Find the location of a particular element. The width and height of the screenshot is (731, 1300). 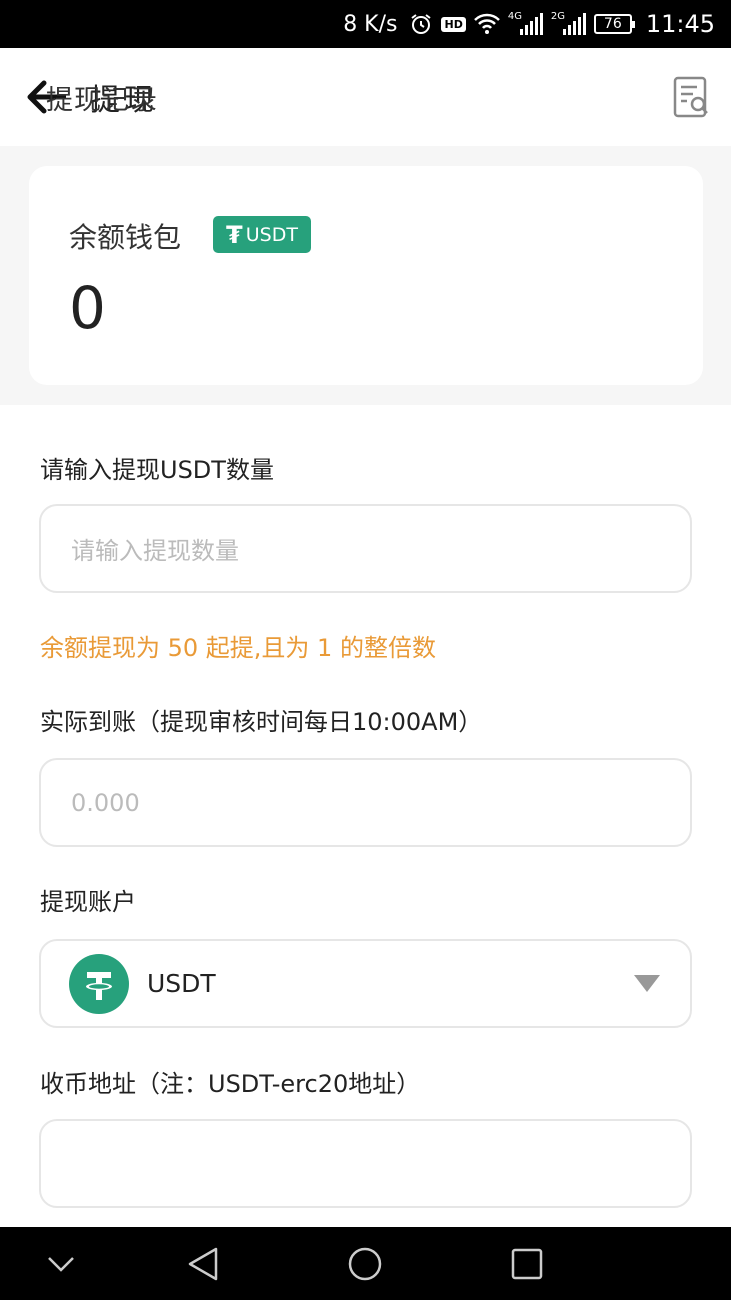

actual-amount-field: 0.000 is located at coordinates (365, 802).